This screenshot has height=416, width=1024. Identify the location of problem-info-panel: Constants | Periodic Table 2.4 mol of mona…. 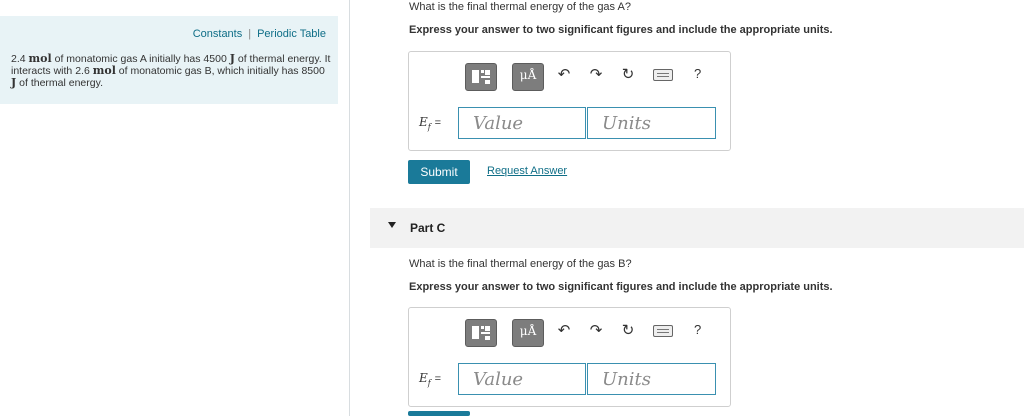
(169, 60).